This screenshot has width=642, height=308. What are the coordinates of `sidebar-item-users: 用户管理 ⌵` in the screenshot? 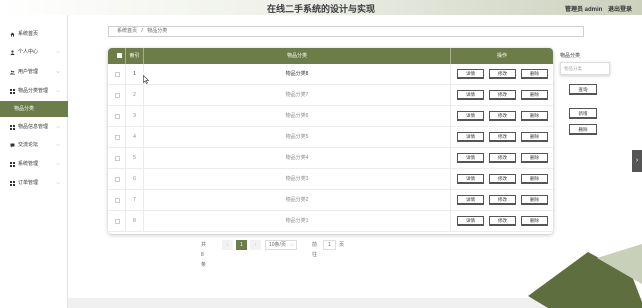 It's located at (34, 72).